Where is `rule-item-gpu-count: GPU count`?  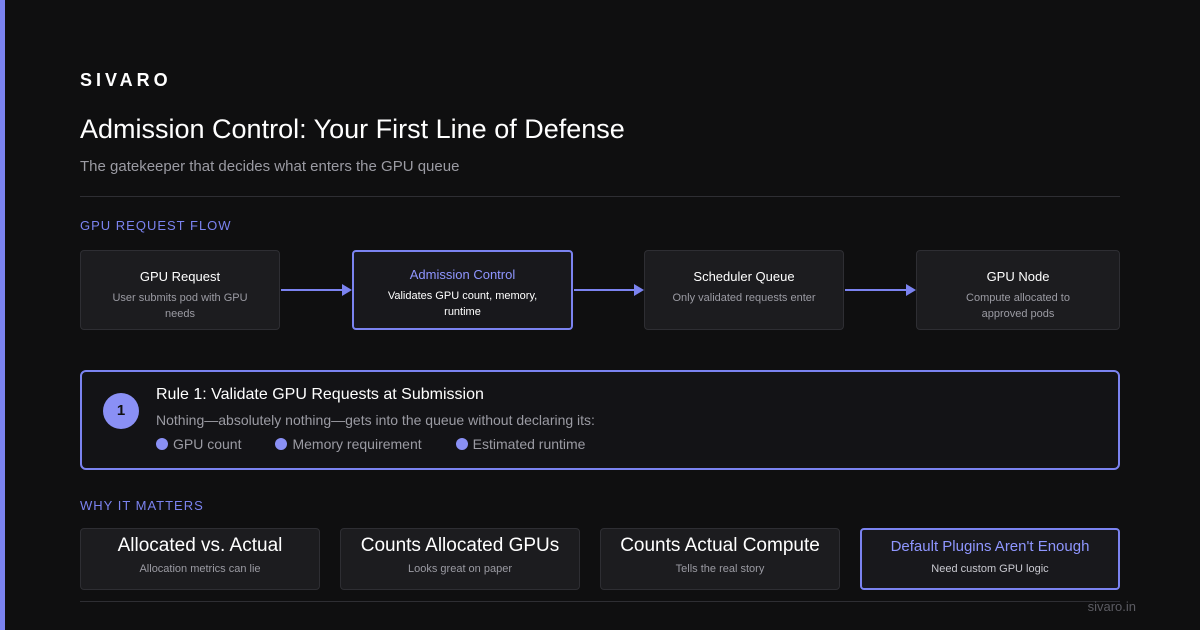
rule-item-gpu-count: GPU count is located at coordinates (198, 444).